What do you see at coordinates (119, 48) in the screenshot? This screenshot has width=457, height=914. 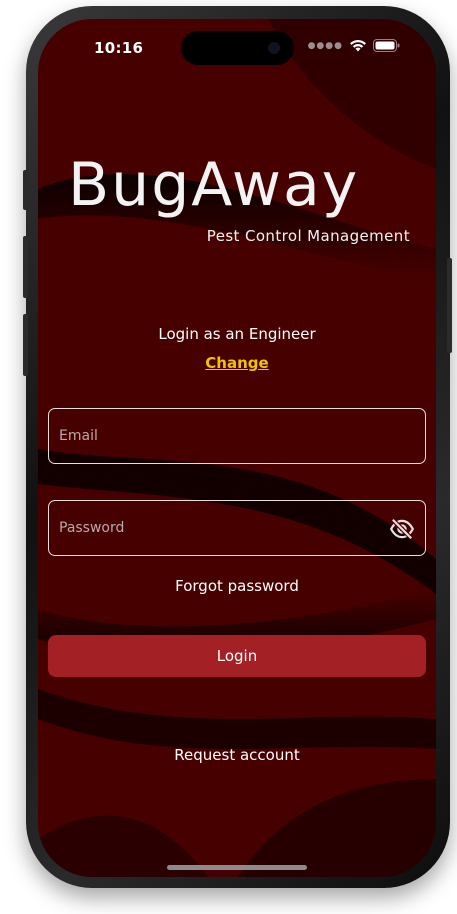 I see `status-time: 10:16` at bounding box center [119, 48].